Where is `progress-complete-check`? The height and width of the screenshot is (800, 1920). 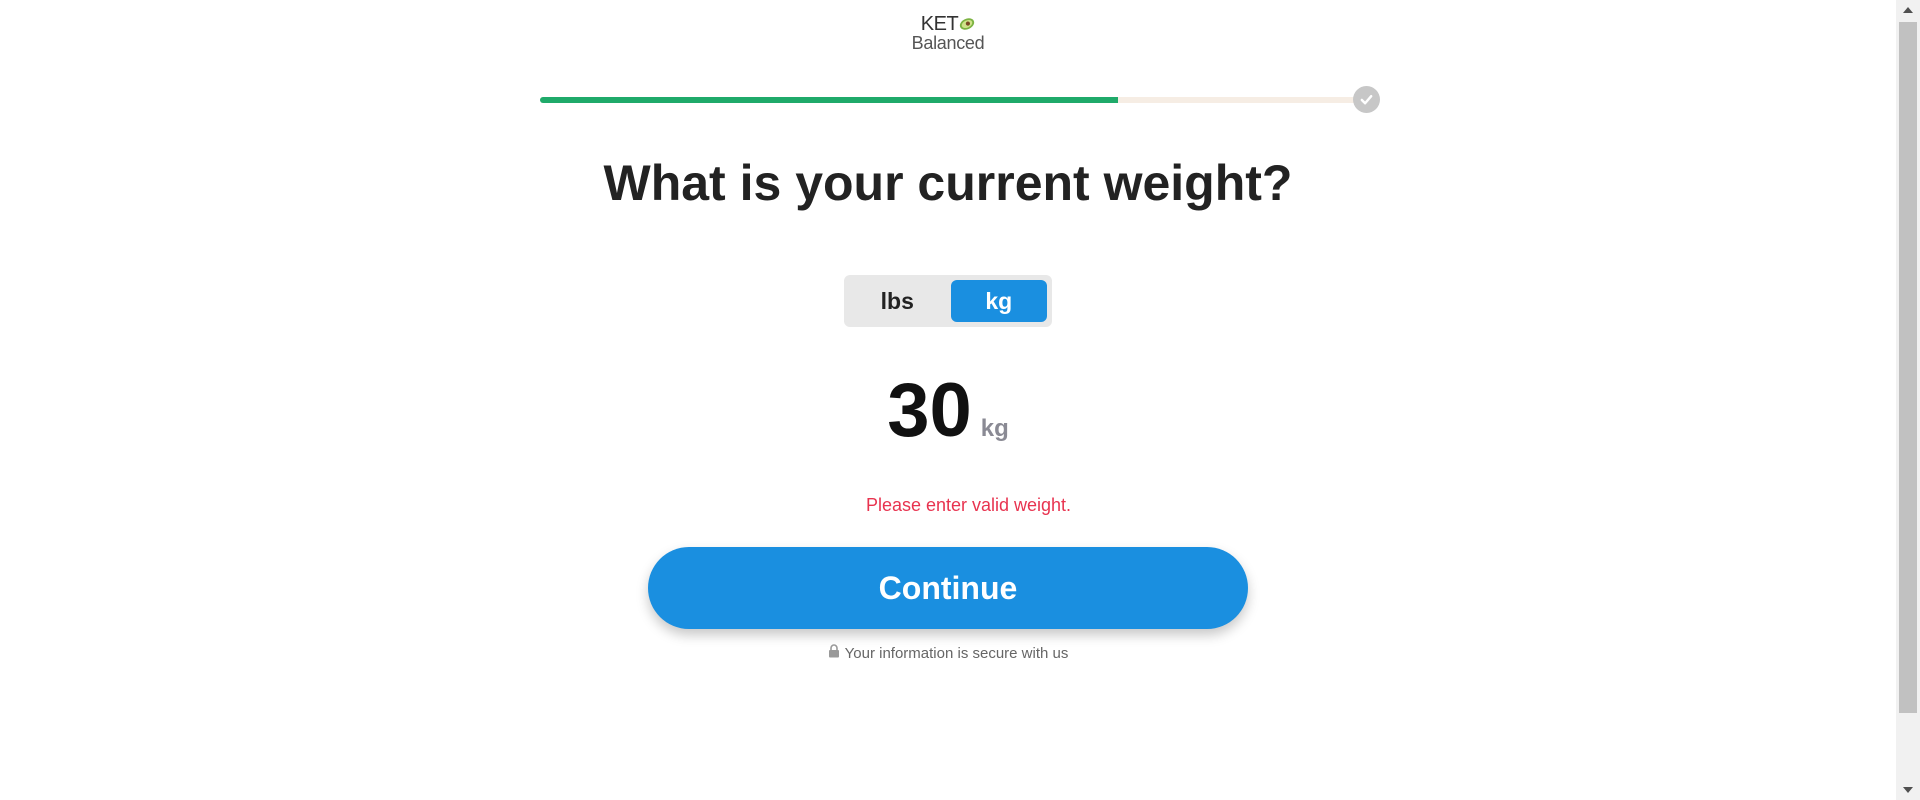 progress-complete-check is located at coordinates (1366, 99).